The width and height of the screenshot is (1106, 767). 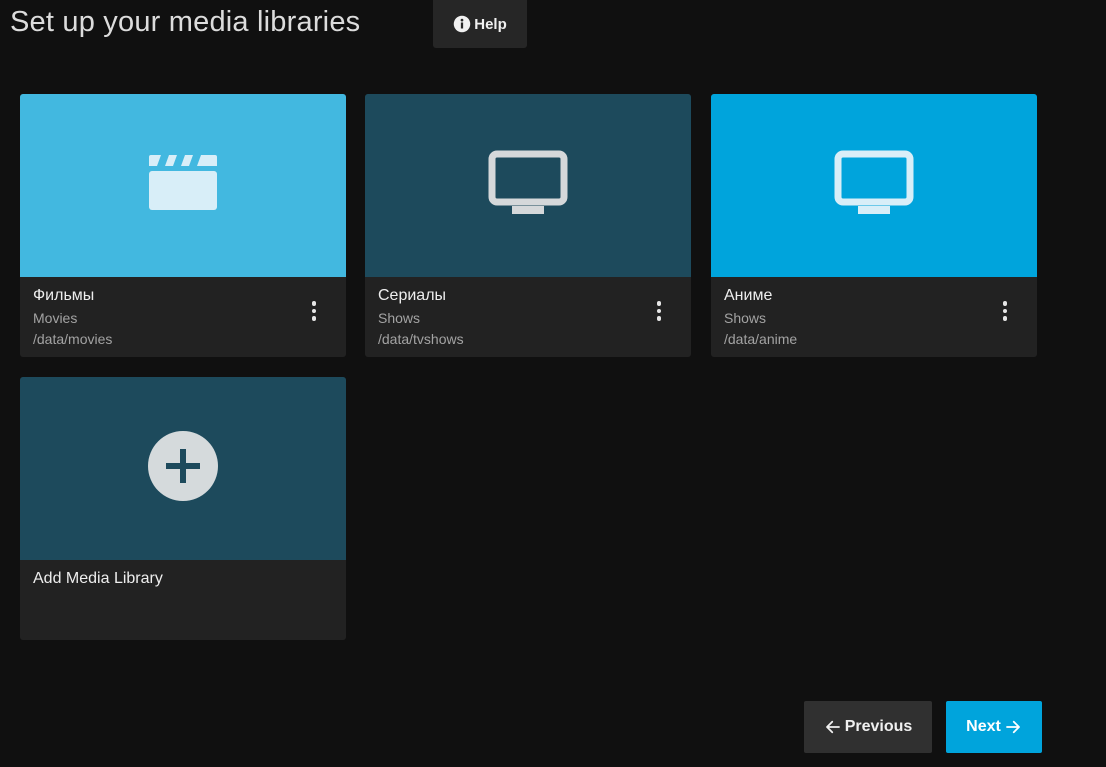 What do you see at coordinates (64, 295) in the screenshot?
I see `library-name: Фильмы` at bounding box center [64, 295].